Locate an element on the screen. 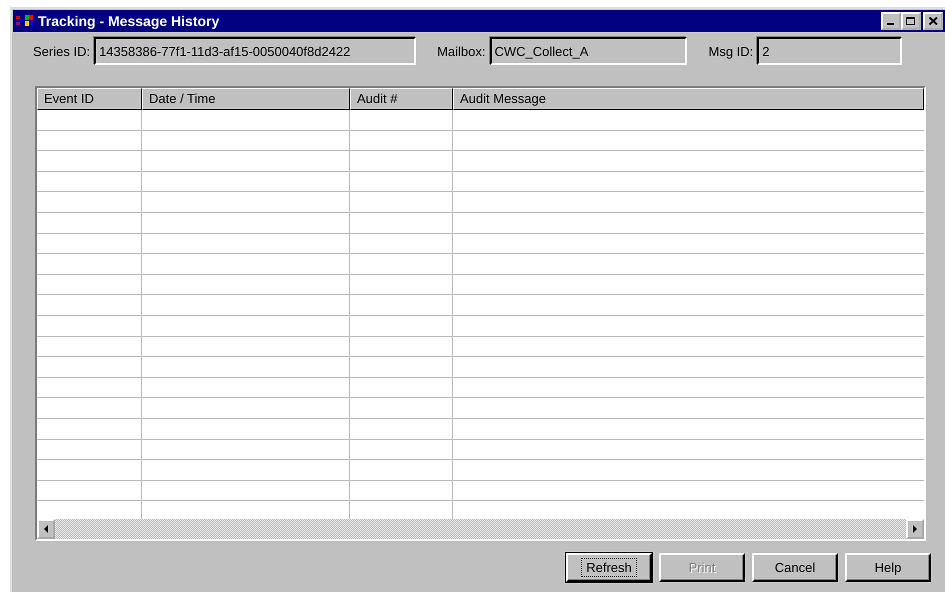 This screenshot has width=945, height=592. field-label: Mailbox: is located at coordinates (461, 51).